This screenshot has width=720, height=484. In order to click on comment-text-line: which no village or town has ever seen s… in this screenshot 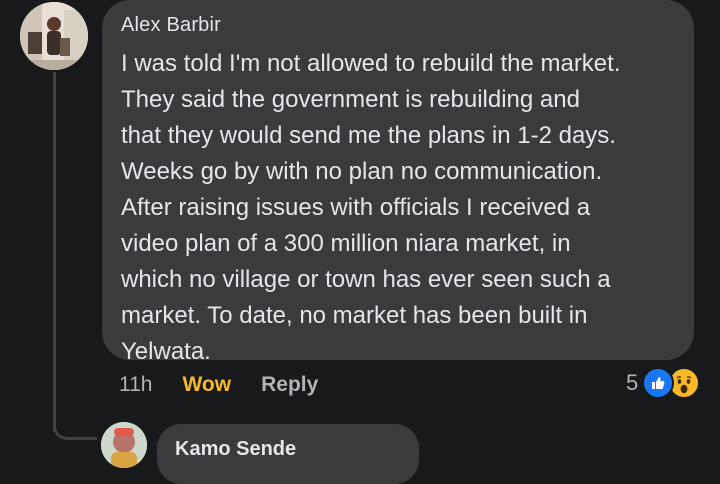, I will do `click(366, 279)`.